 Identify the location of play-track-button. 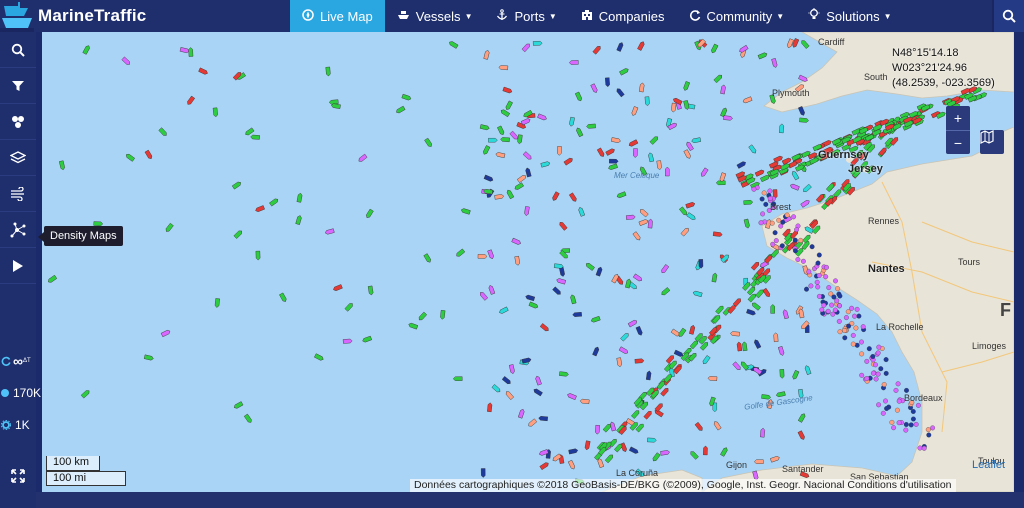
(18, 266).